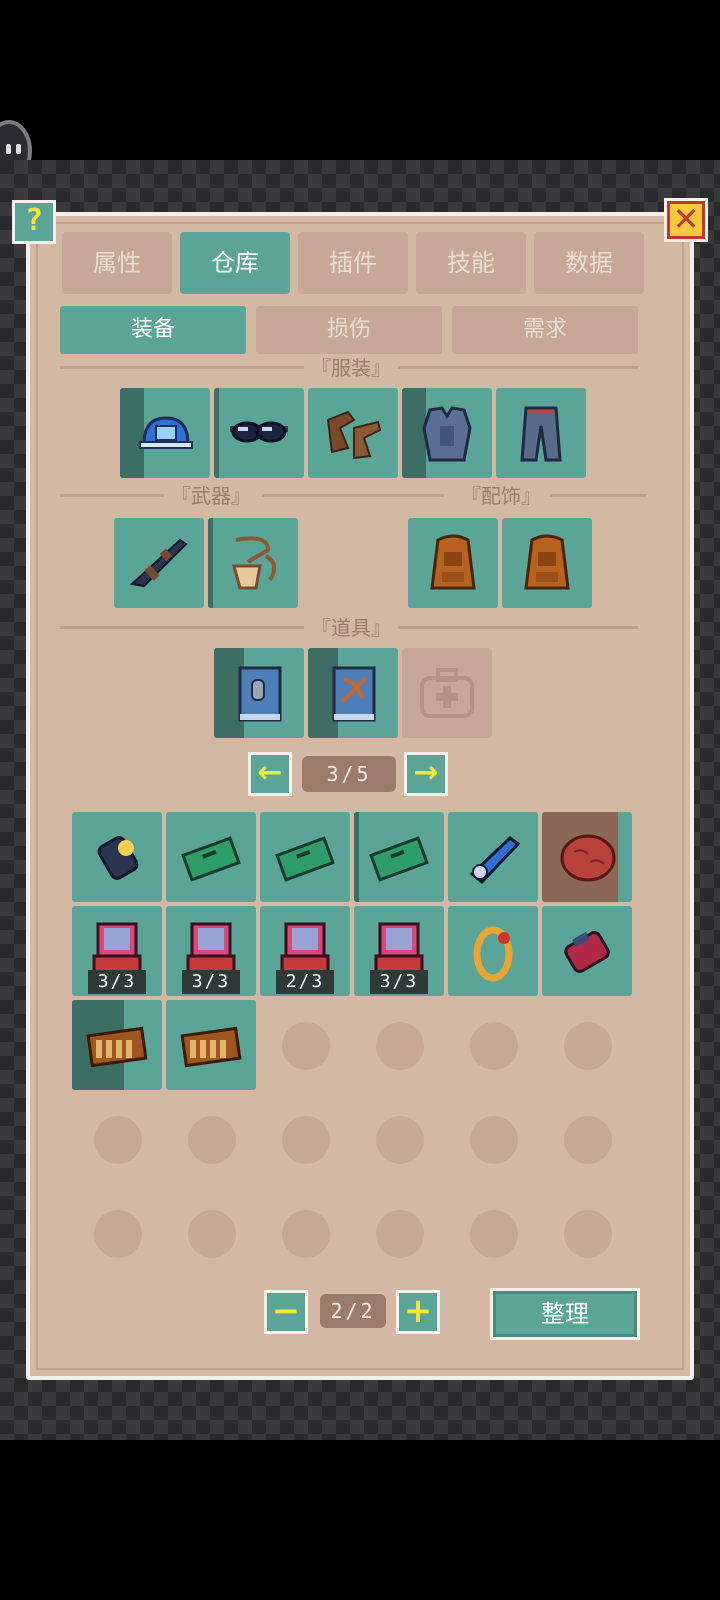 The image size is (720, 1600). I want to click on item-count-badge: 2/3, so click(305, 982).